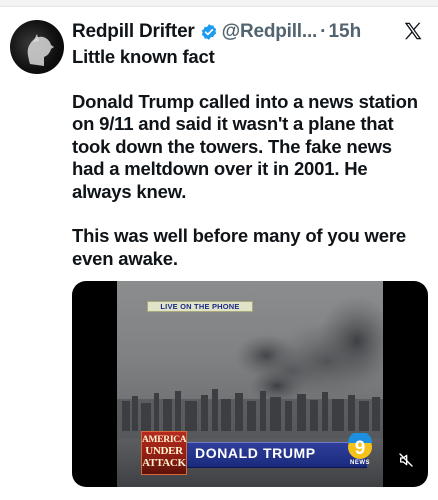  What do you see at coordinates (219, 3) in the screenshot?
I see `top-divider` at bounding box center [219, 3].